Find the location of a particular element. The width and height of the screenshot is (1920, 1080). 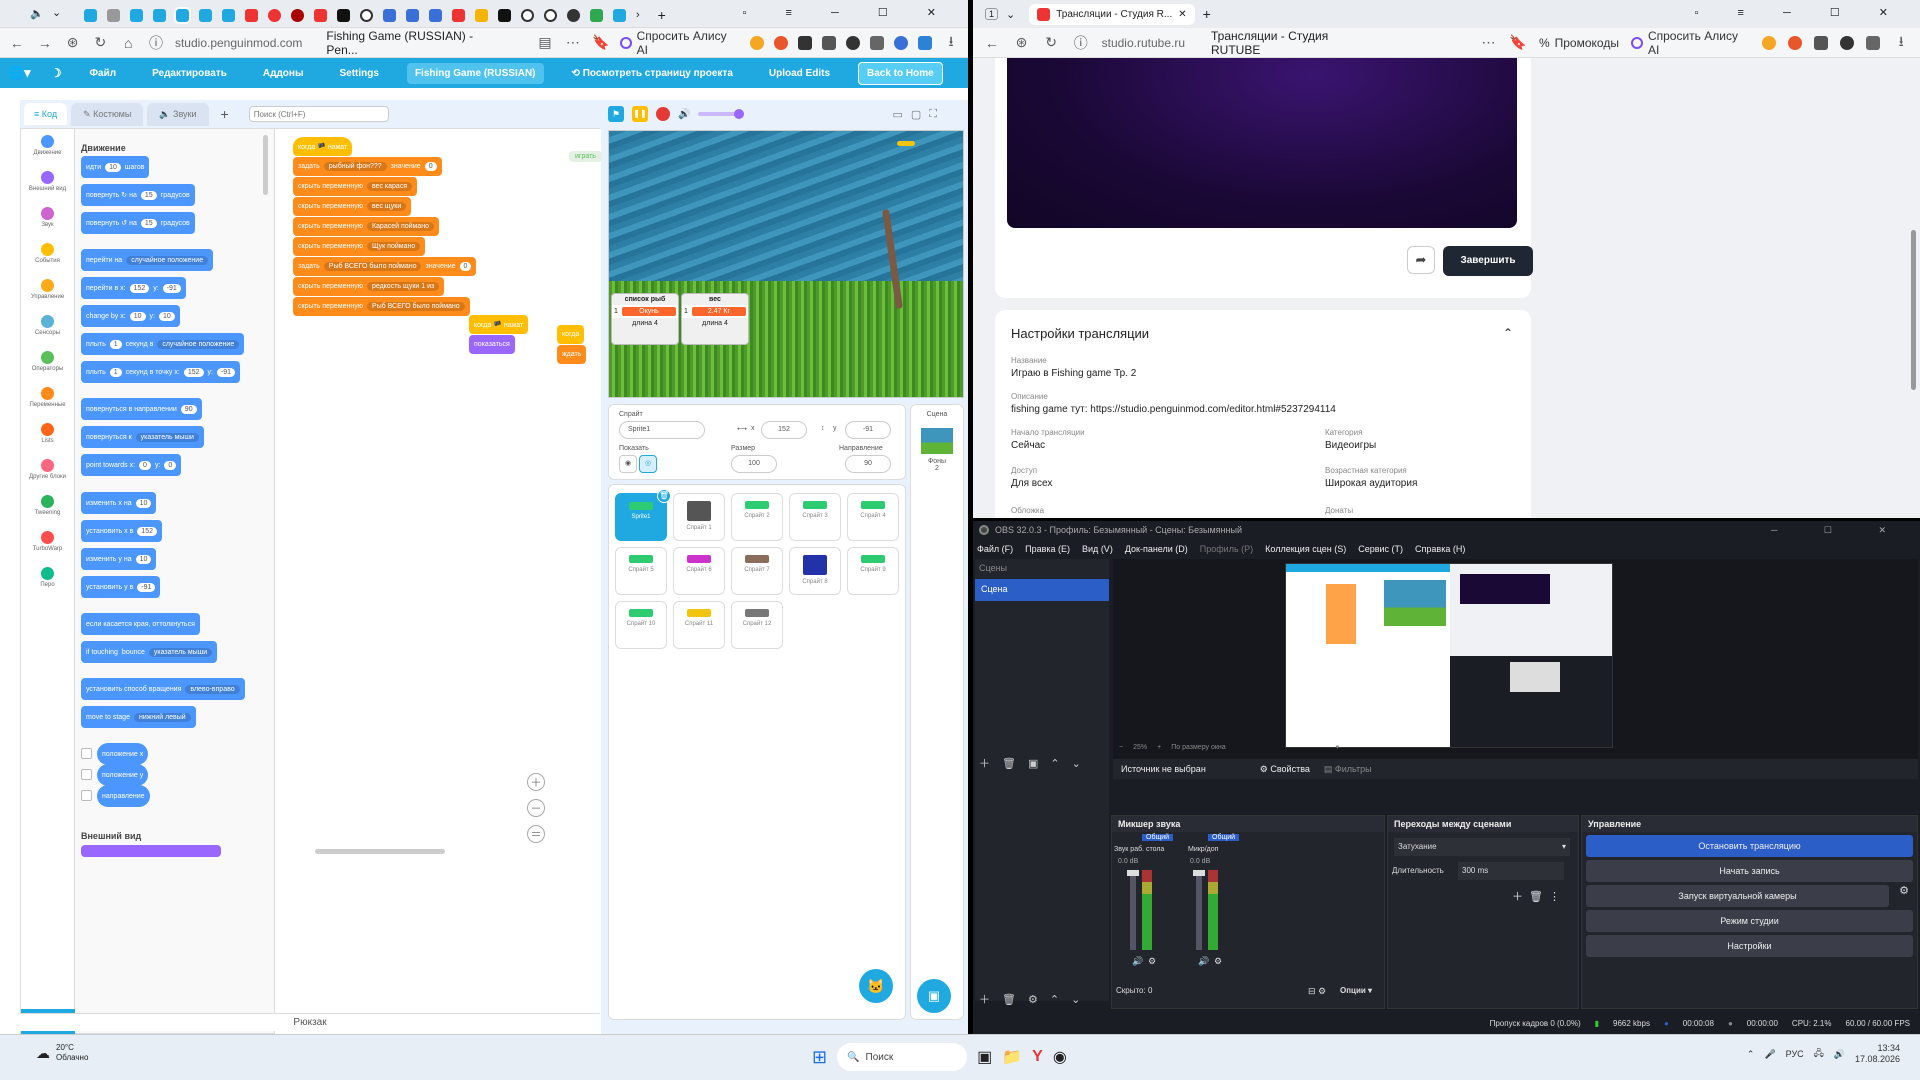

category-item: Другие блоки is located at coordinates (47, 474).